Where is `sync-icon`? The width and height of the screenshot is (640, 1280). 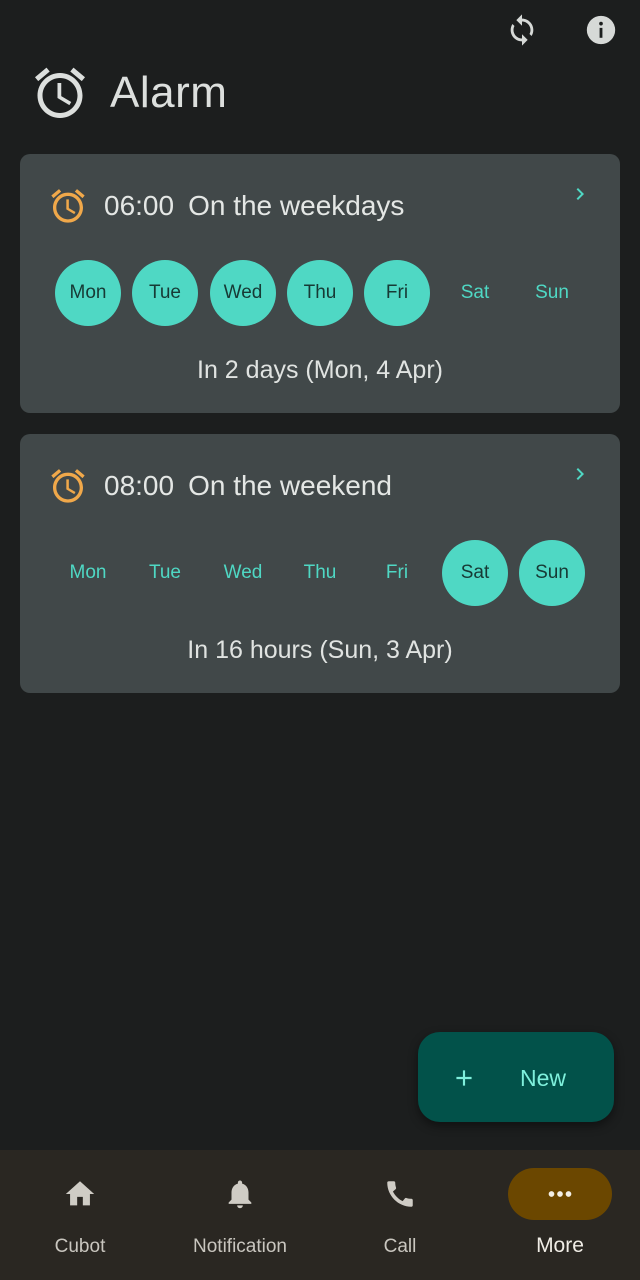 sync-icon is located at coordinates (522, 30).